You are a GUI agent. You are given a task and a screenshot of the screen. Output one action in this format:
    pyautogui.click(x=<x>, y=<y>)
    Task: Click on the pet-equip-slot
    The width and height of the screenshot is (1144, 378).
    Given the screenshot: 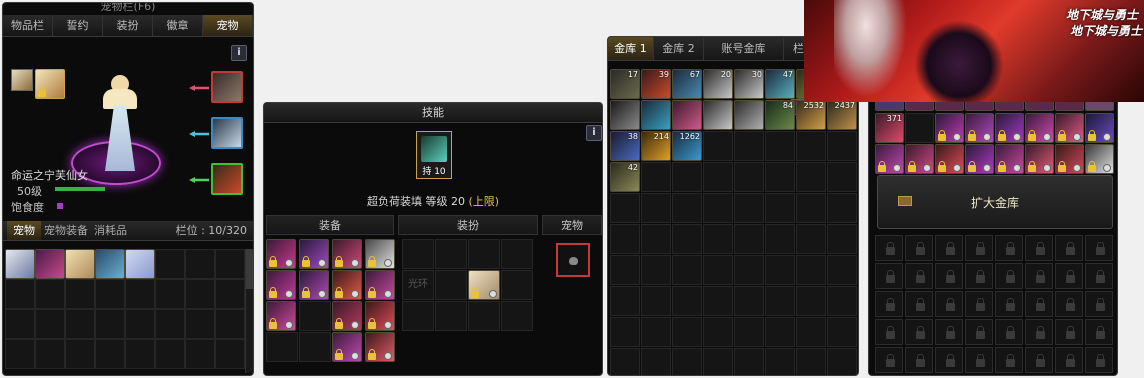 What is the action you would take?
    pyautogui.click(x=573, y=260)
    